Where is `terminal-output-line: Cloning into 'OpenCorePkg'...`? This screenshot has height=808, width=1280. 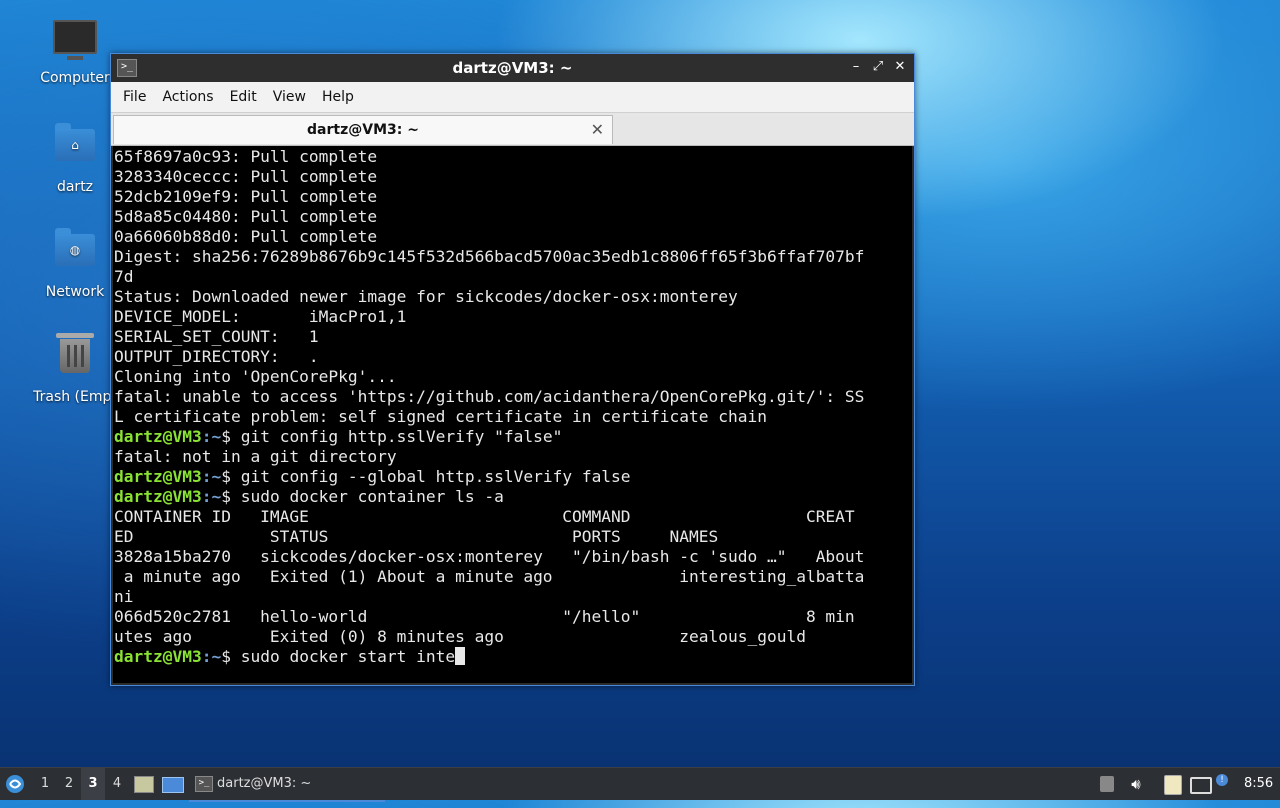
terminal-output-line: Cloning into 'OpenCorePkg'... is located at coordinates (513, 377).